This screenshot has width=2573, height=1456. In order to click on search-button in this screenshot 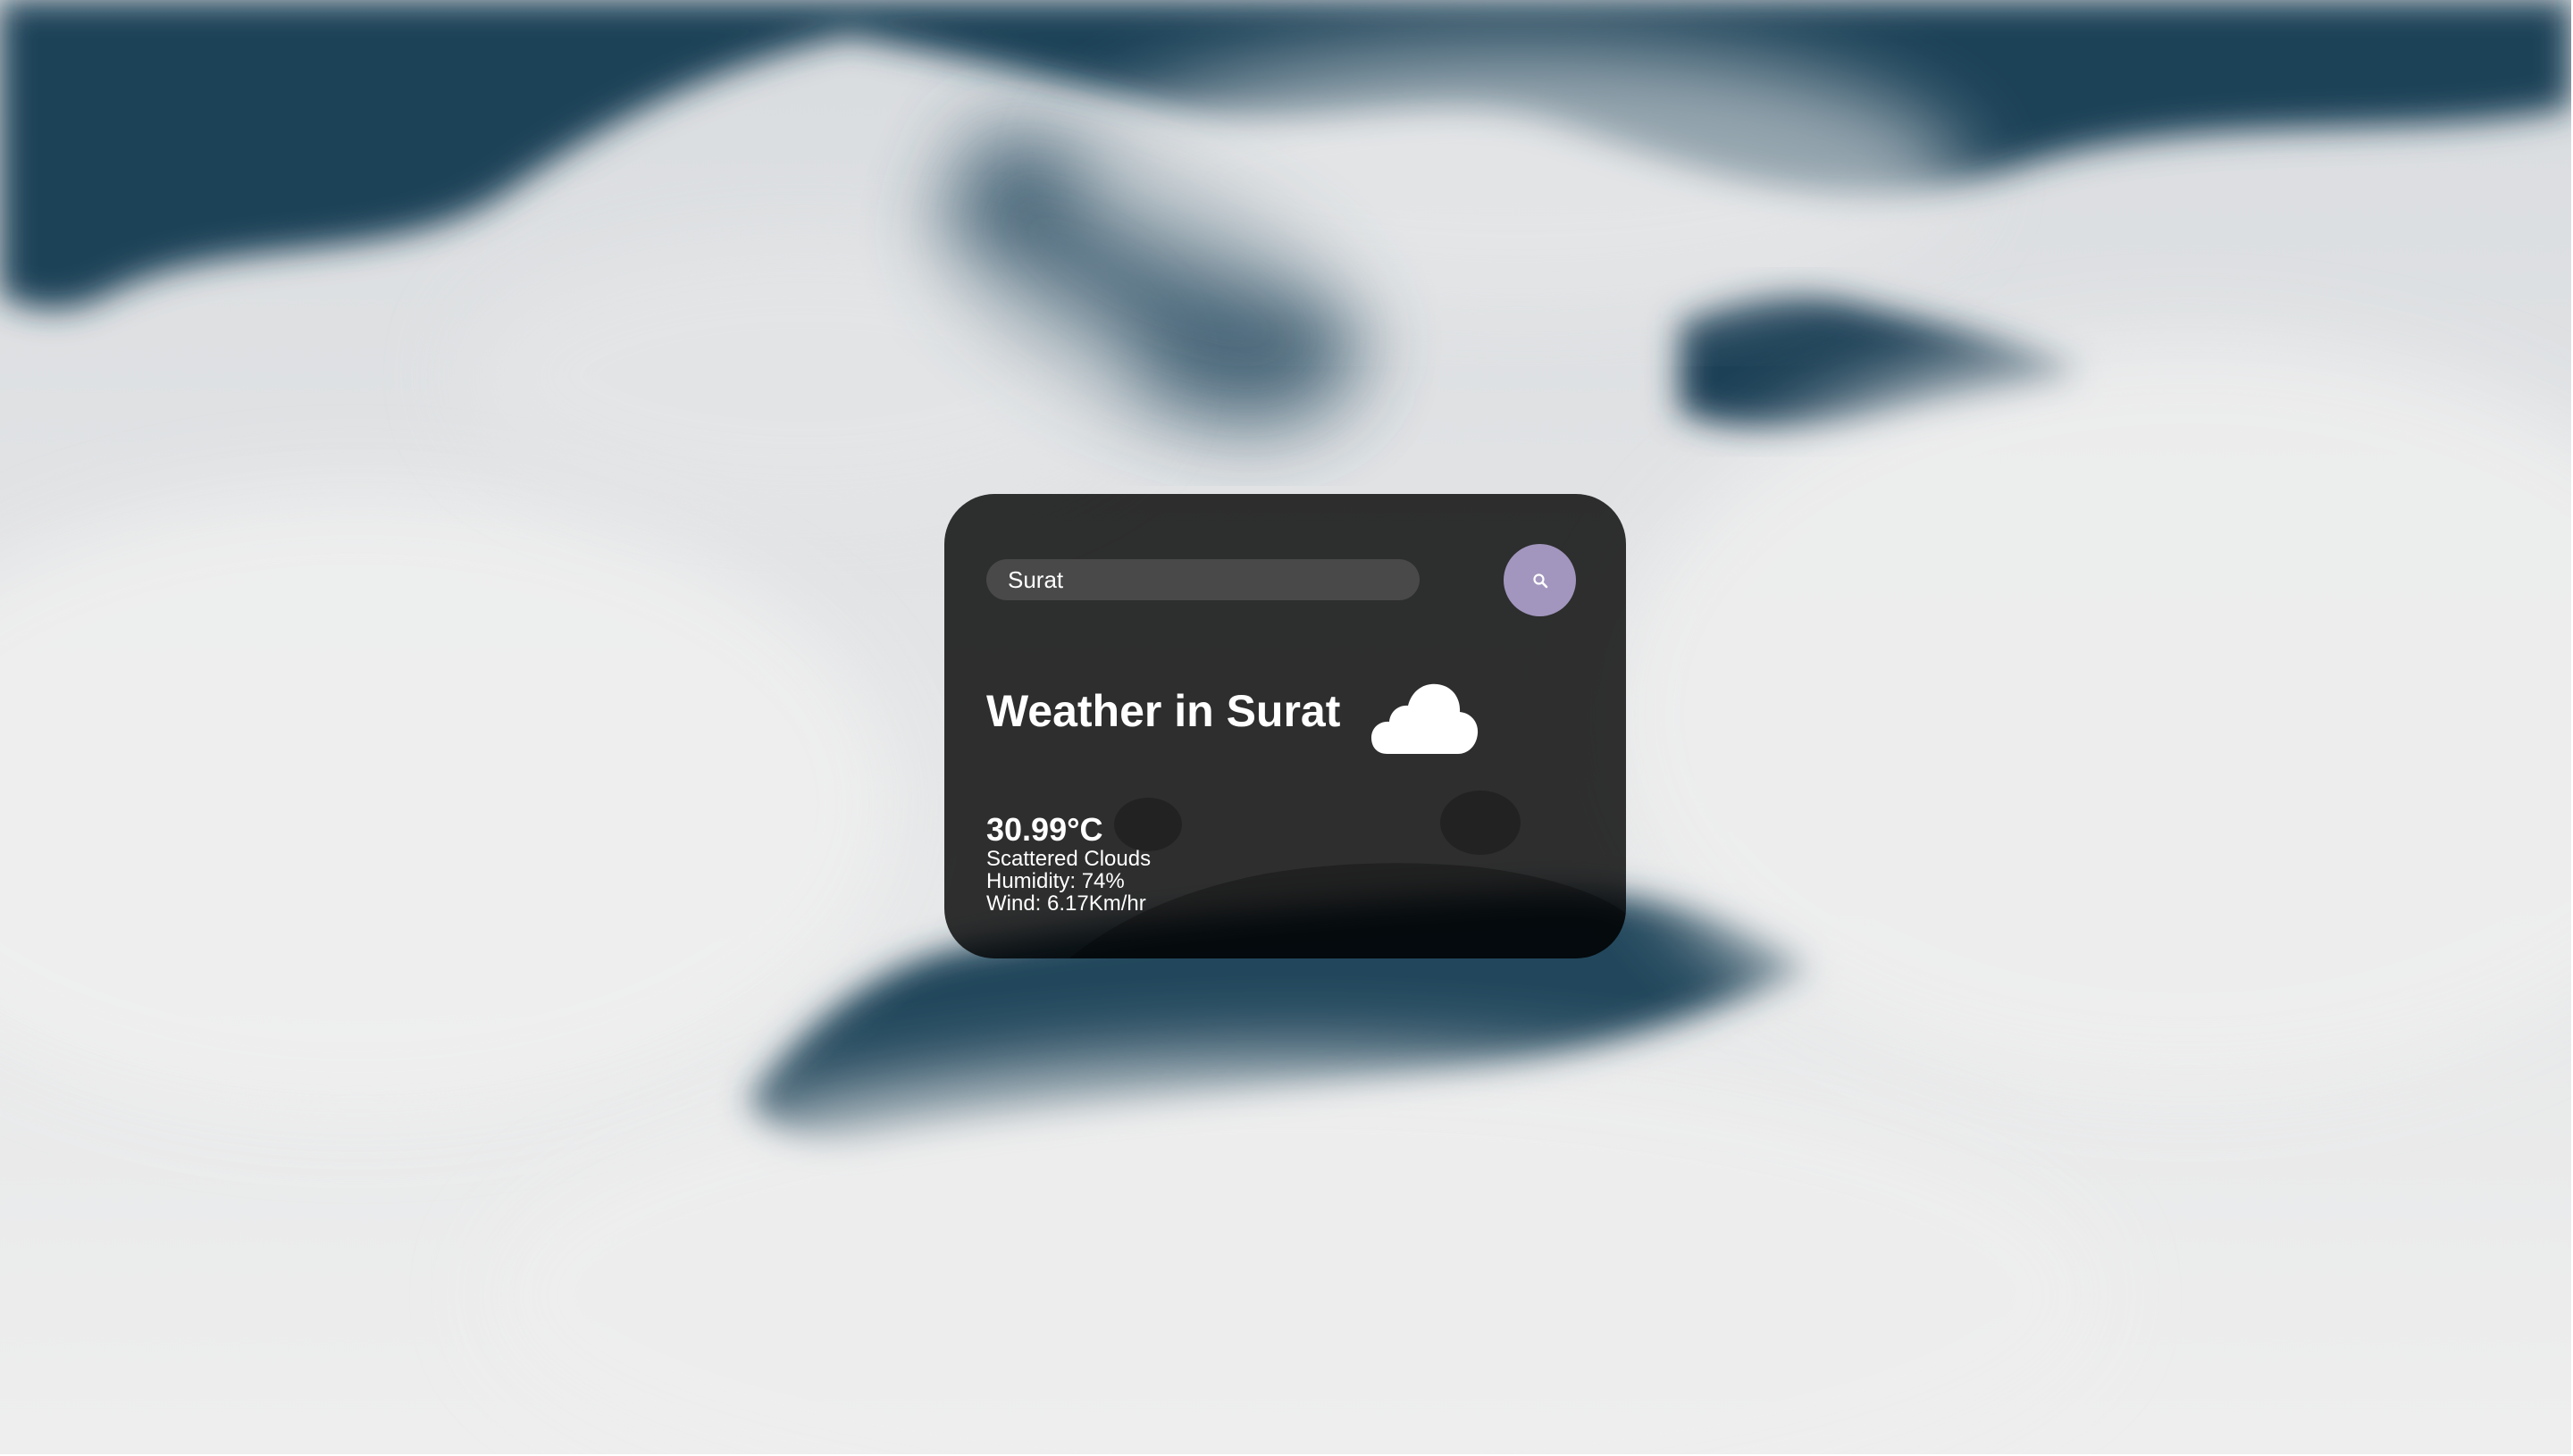, I will do `click(1540, 580)`.